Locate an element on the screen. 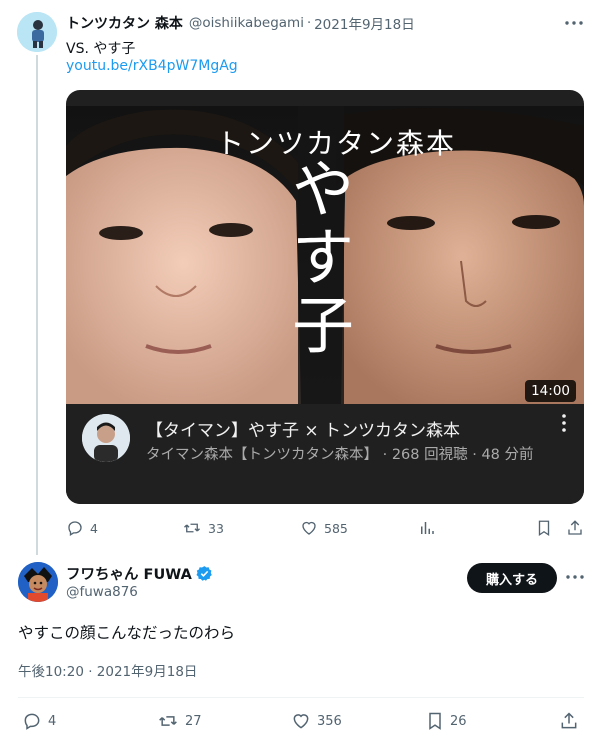 The image size is (602, 746). channel-avatar-image is located at coordinates (106, 438).